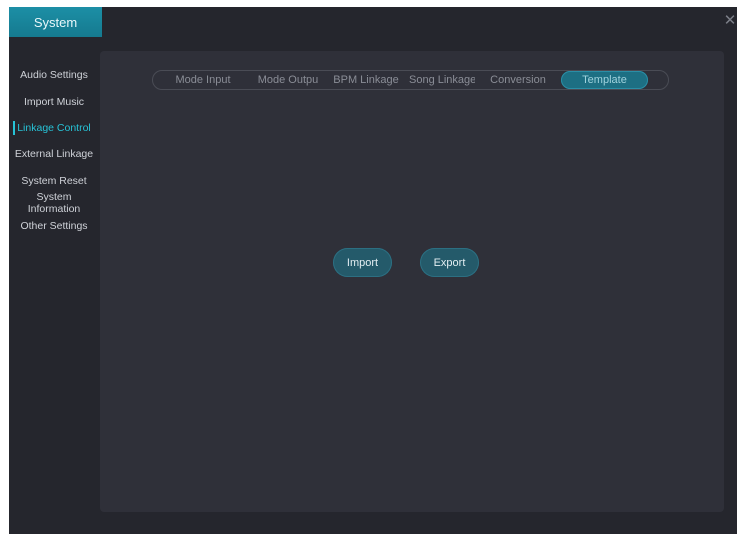  What do you see at coordinates (54, 203) in the screenshot?
I see `sidebar-item-system-information: System Information` at bounding box center [54, 203].